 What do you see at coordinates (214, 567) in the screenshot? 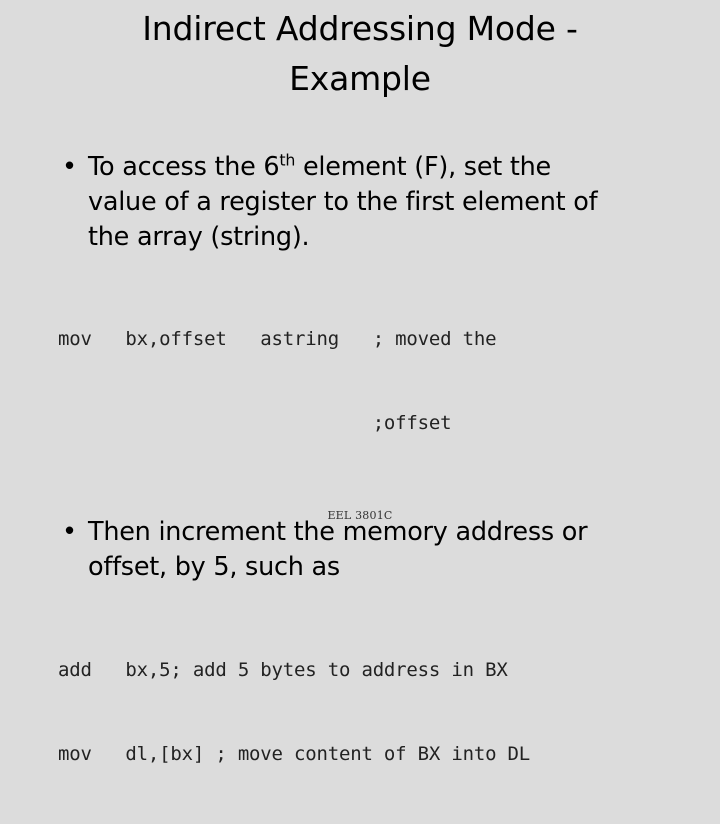
I see `bullet-2-line-2: offset, by 5, such as` at bounding box center [214, 567].